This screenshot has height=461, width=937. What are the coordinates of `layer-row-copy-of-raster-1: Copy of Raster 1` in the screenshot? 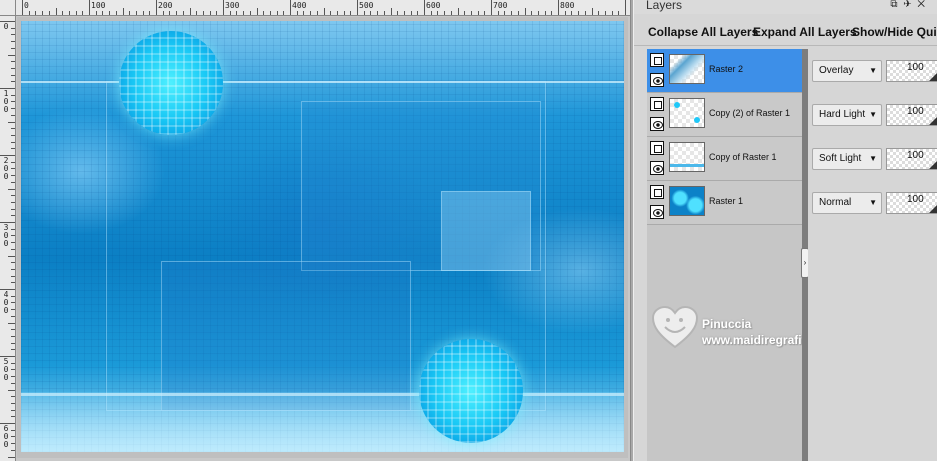 It's located at (724, 159).